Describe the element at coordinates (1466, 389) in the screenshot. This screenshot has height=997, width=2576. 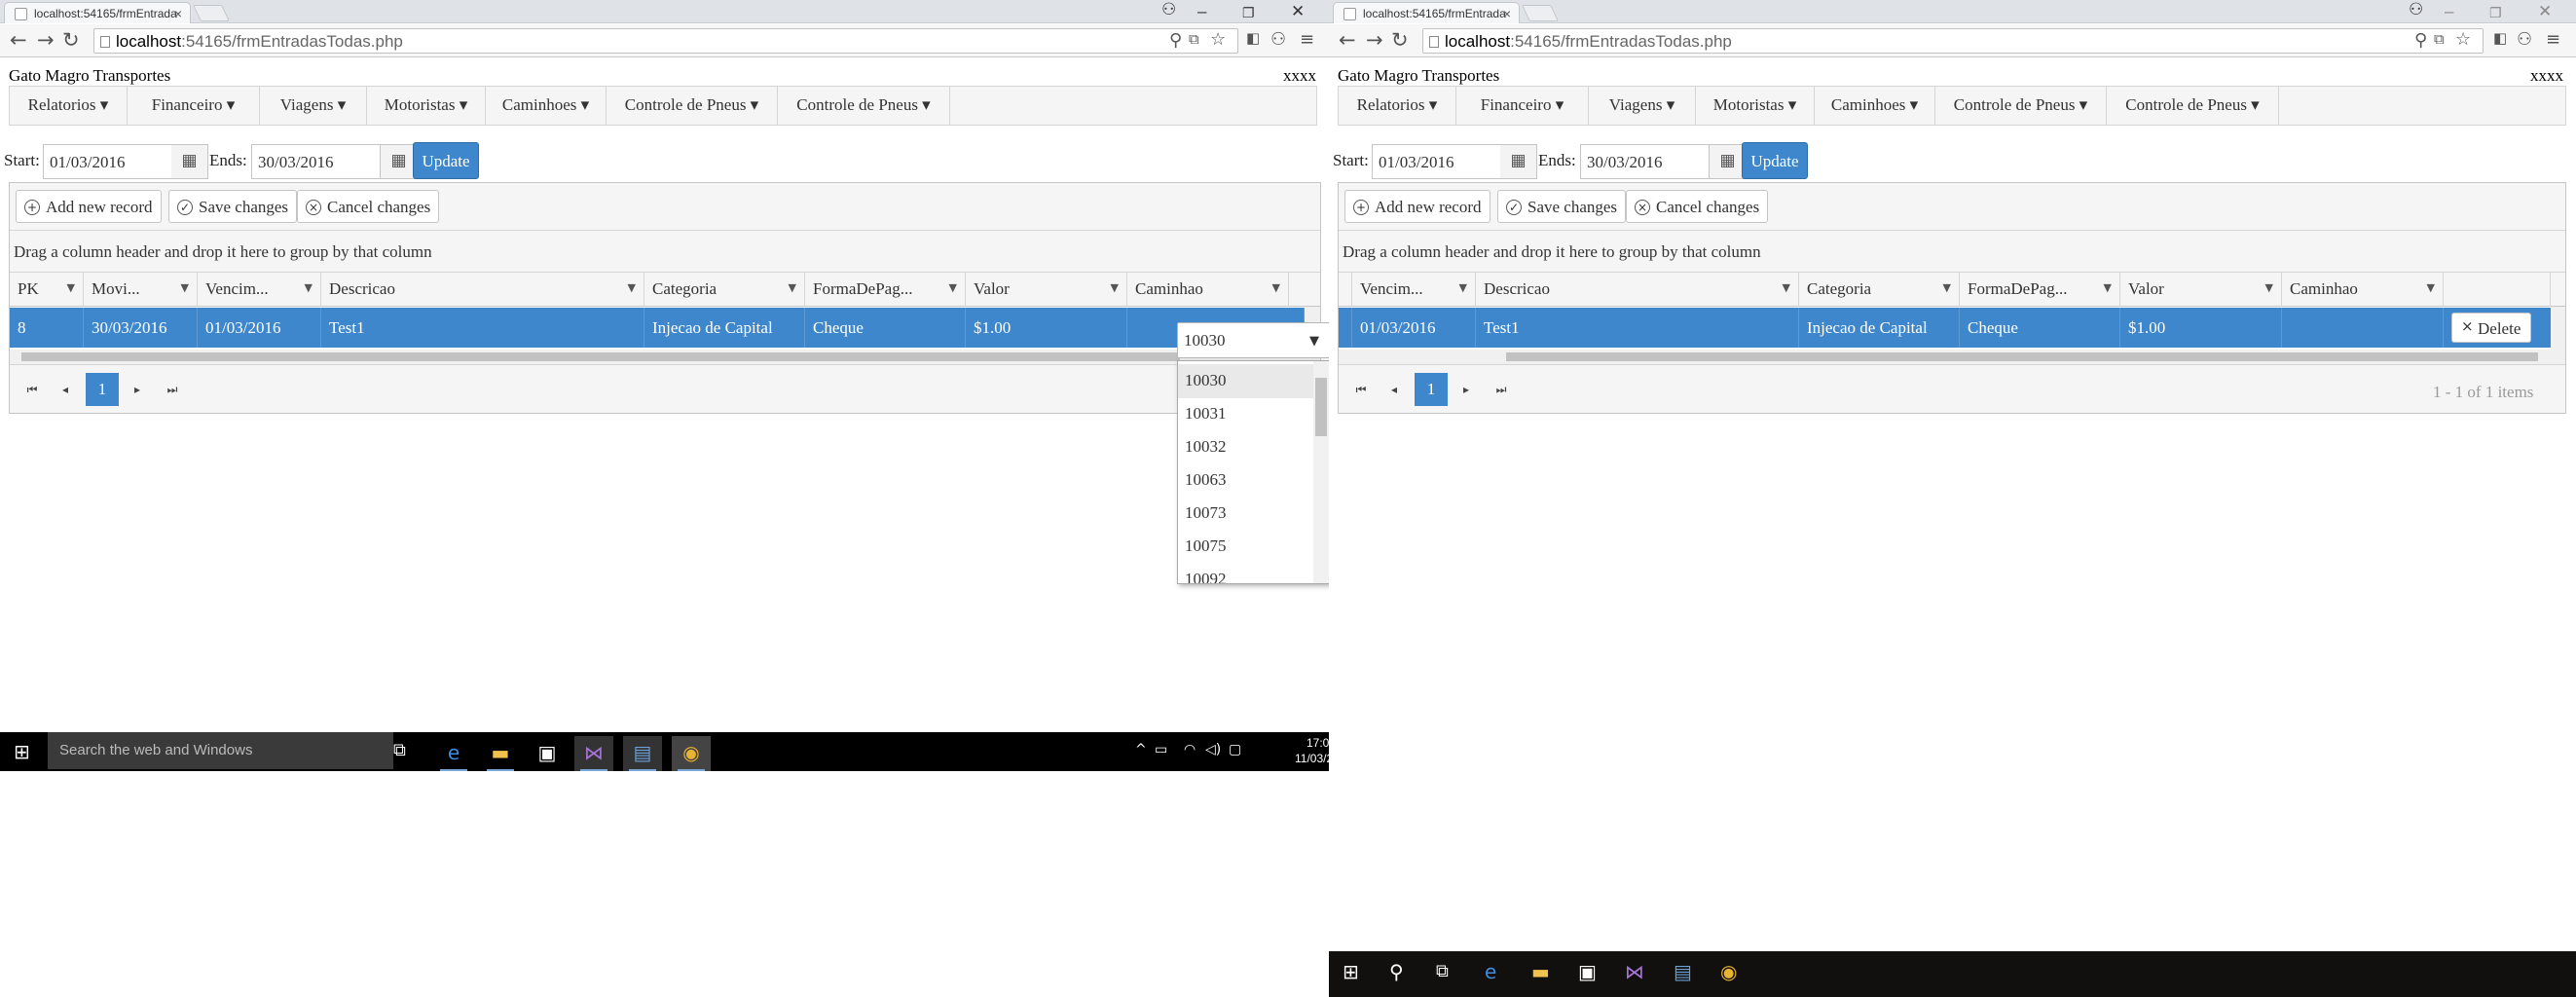
I see `next-page-icon: ▸` at that location.